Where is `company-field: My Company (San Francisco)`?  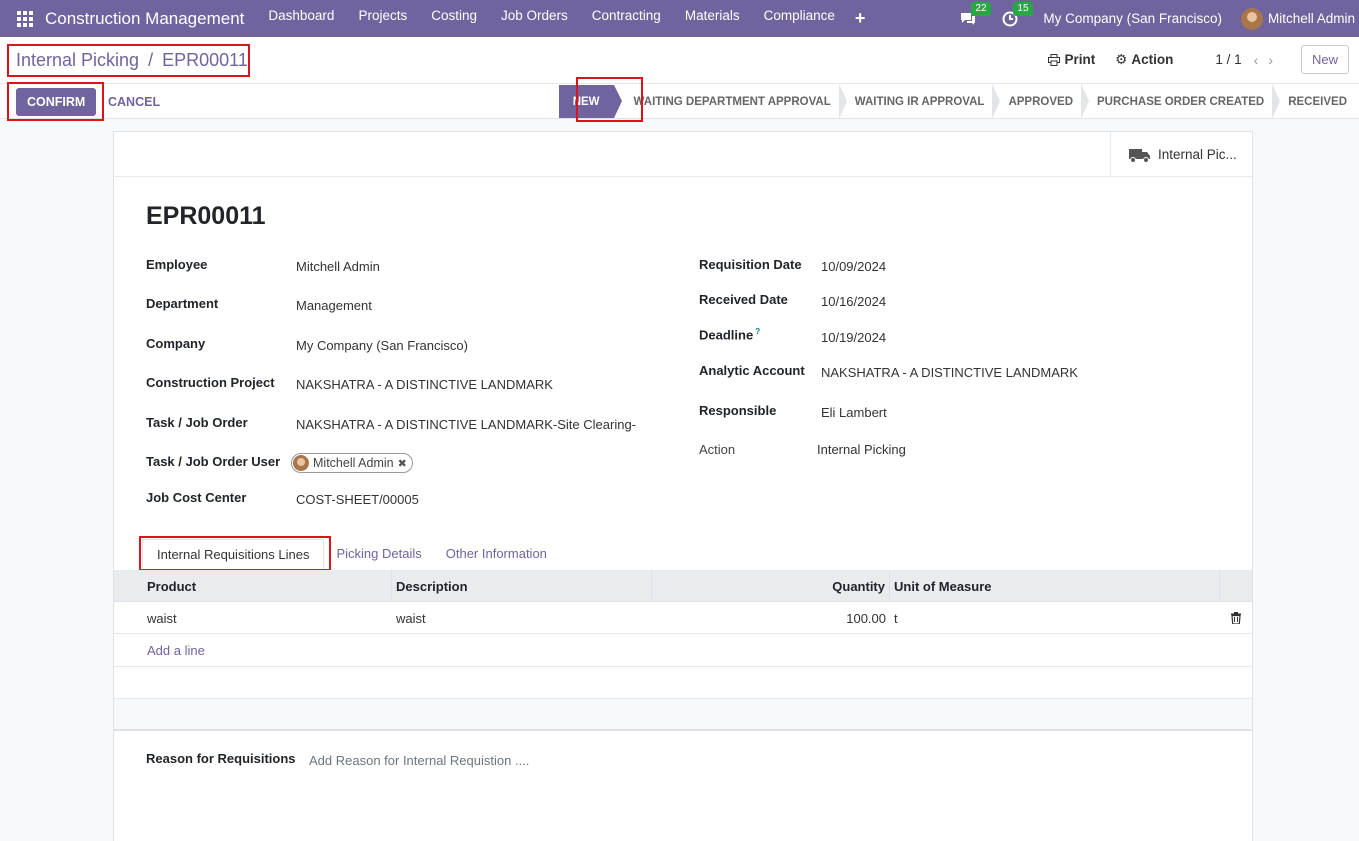
company-field: My Company (San Francisco) is located at coordinates (382, 345).